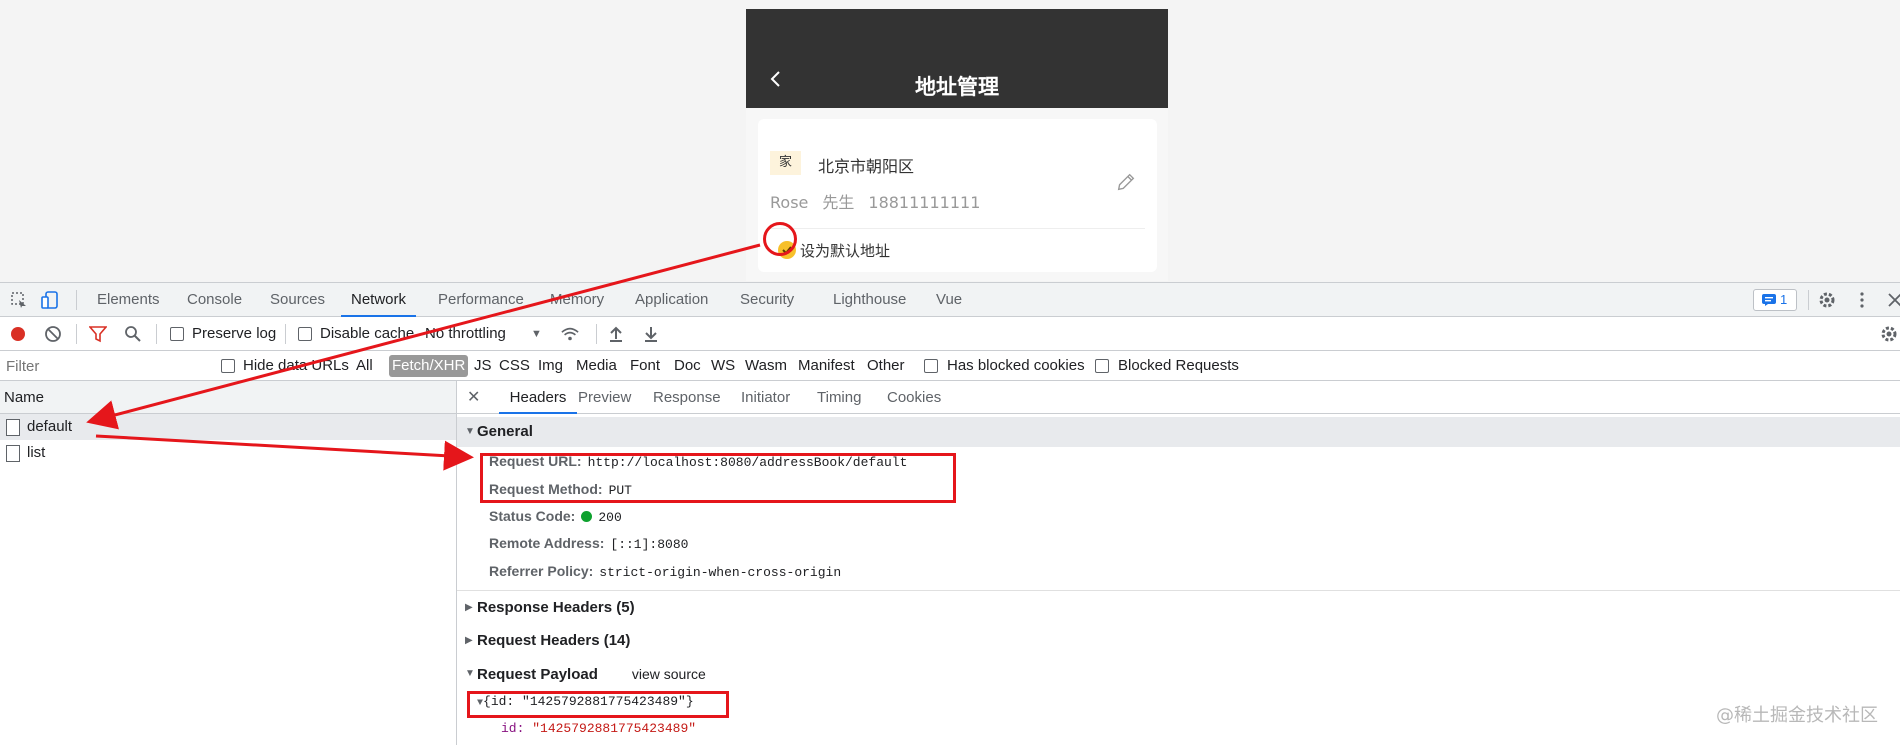 The height and width of the screenshot is (745, 1900). What do you see at coordinates (1862, 300) in the screenshot?
I see `more-options-icon` at bounding box center [1862, 300].